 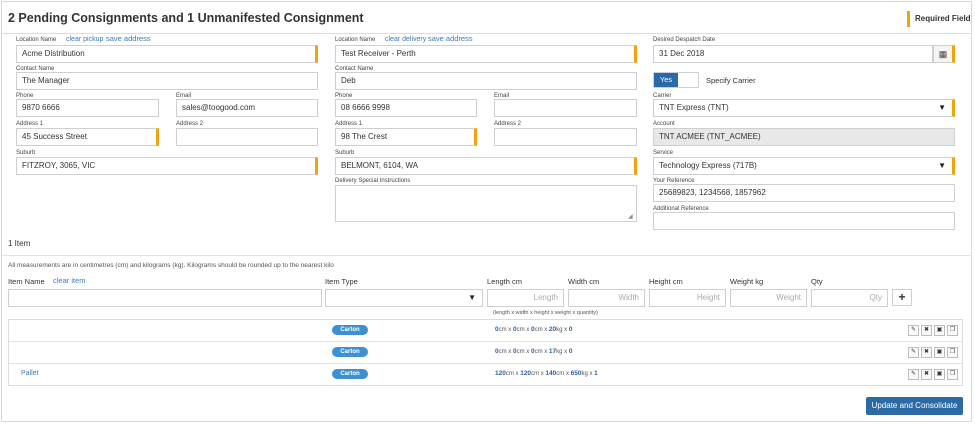 I want to click on weight-input: Weight, so click(x=768, y=298).